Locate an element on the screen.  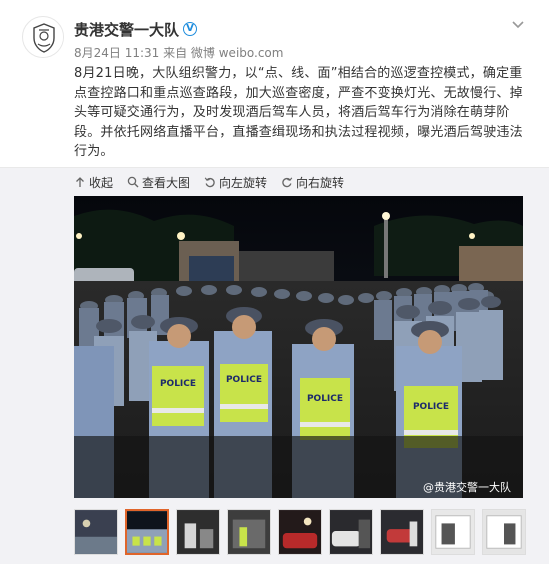
police-emblem-icon is located at coordinates (43, 37).